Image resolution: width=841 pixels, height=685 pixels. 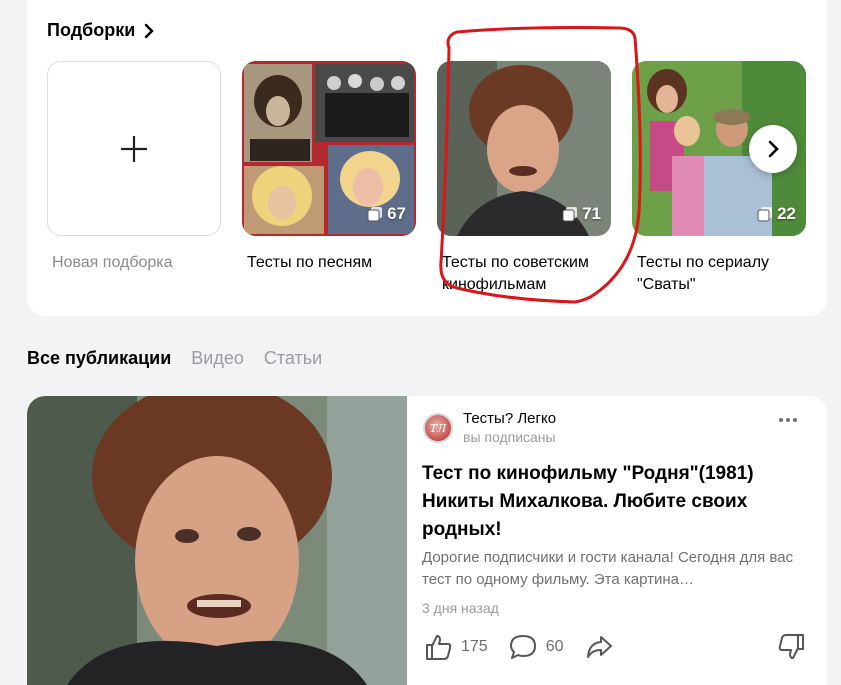 I want to click on collection-count-soviet-films: 71, so click(x=581, y=214).